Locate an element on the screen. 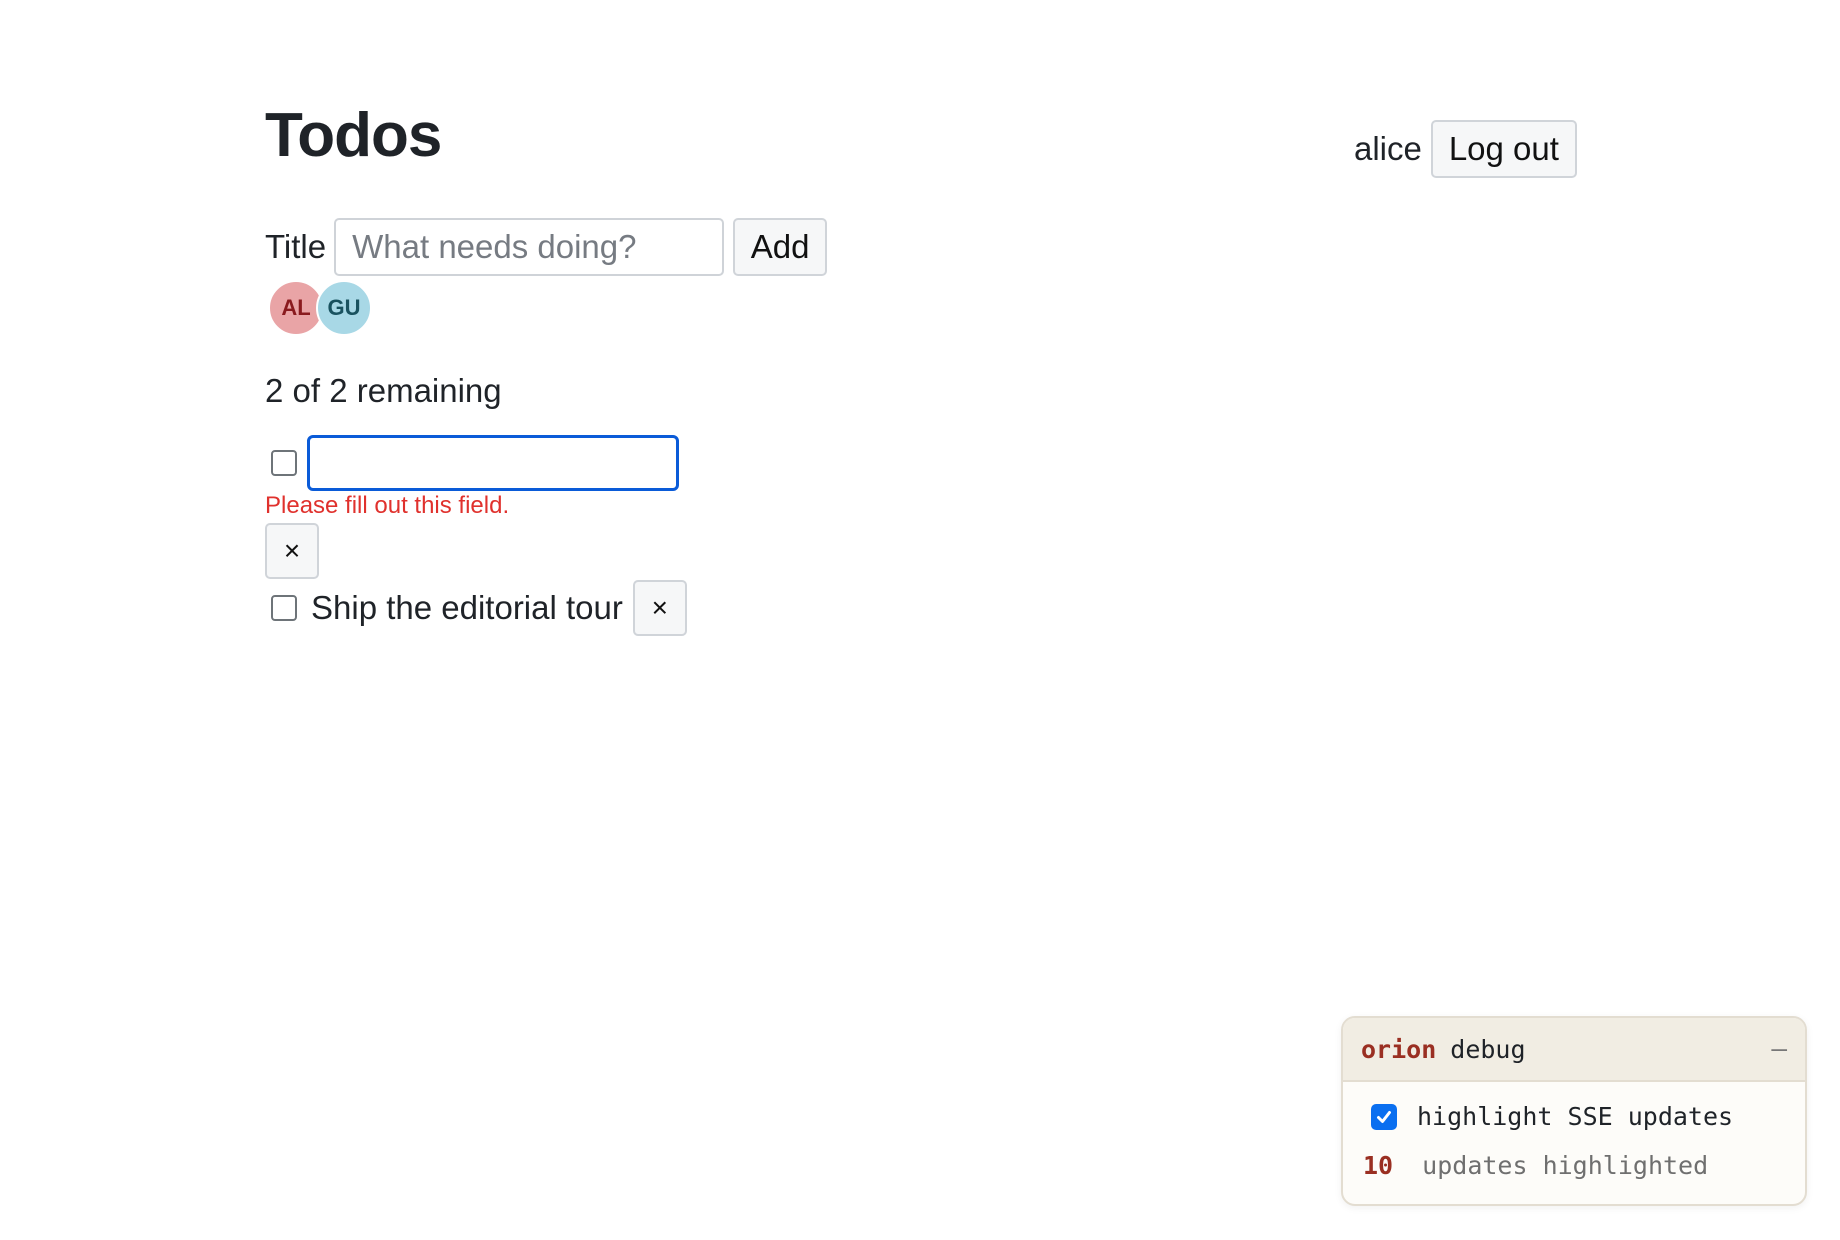 This screenshot has height=1240, width=1840. todo-item-editing is located at coordinates (475, 463).